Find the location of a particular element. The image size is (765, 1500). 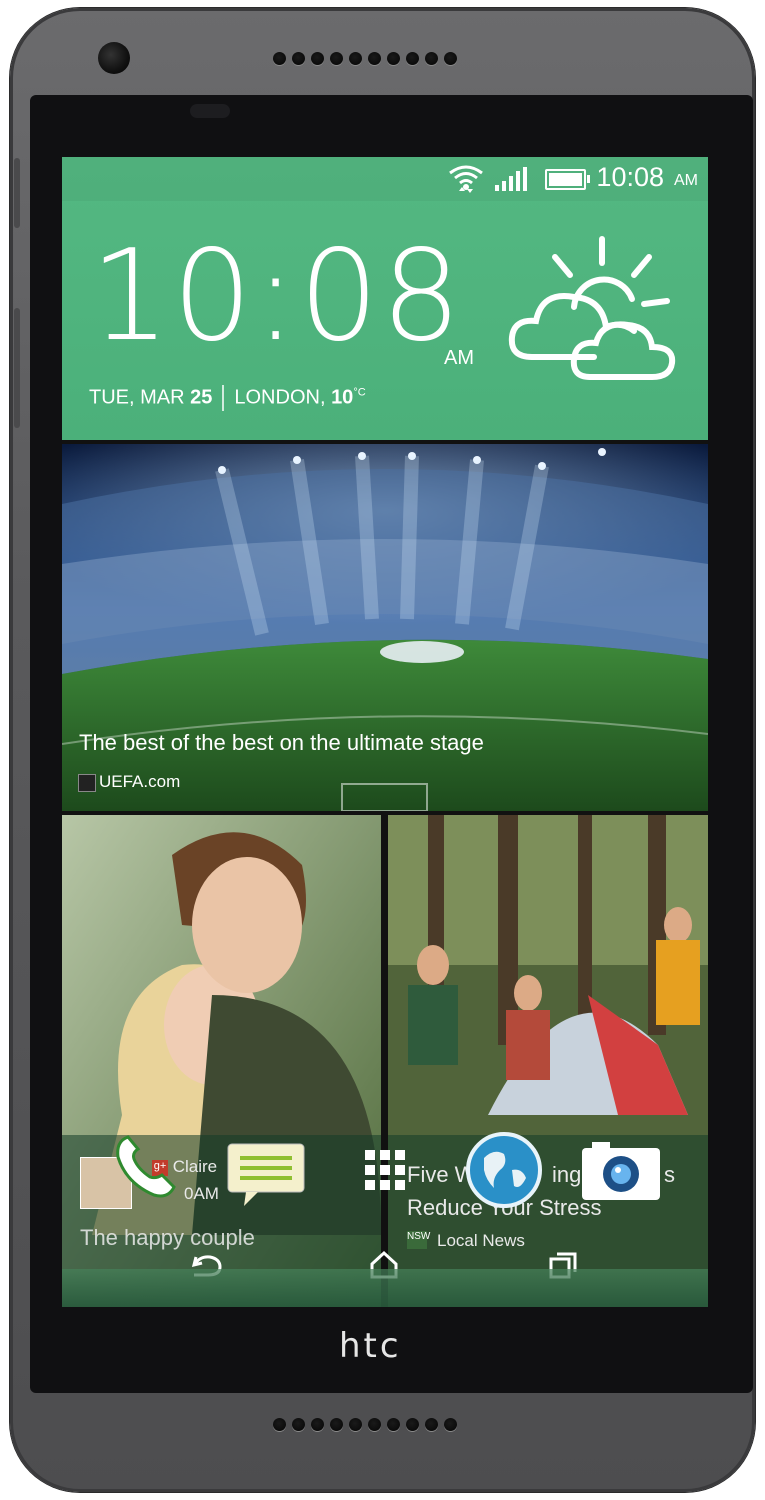

local-news-tile is located at coordinates (548, 1061).